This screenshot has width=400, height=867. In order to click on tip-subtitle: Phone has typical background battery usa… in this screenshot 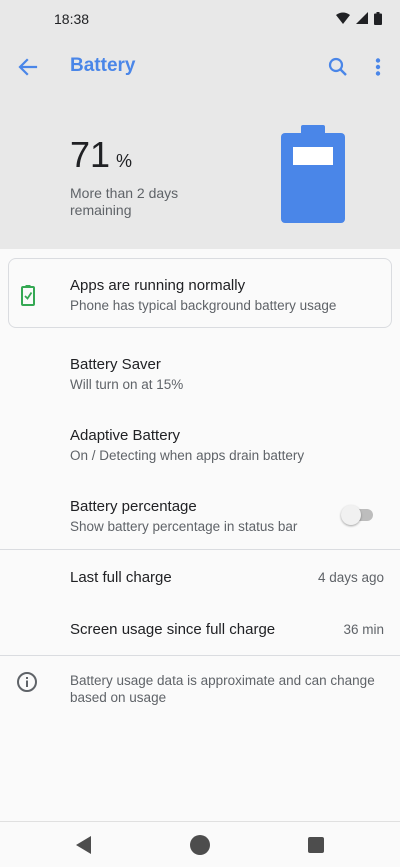, I will do `click(203, 305)`.